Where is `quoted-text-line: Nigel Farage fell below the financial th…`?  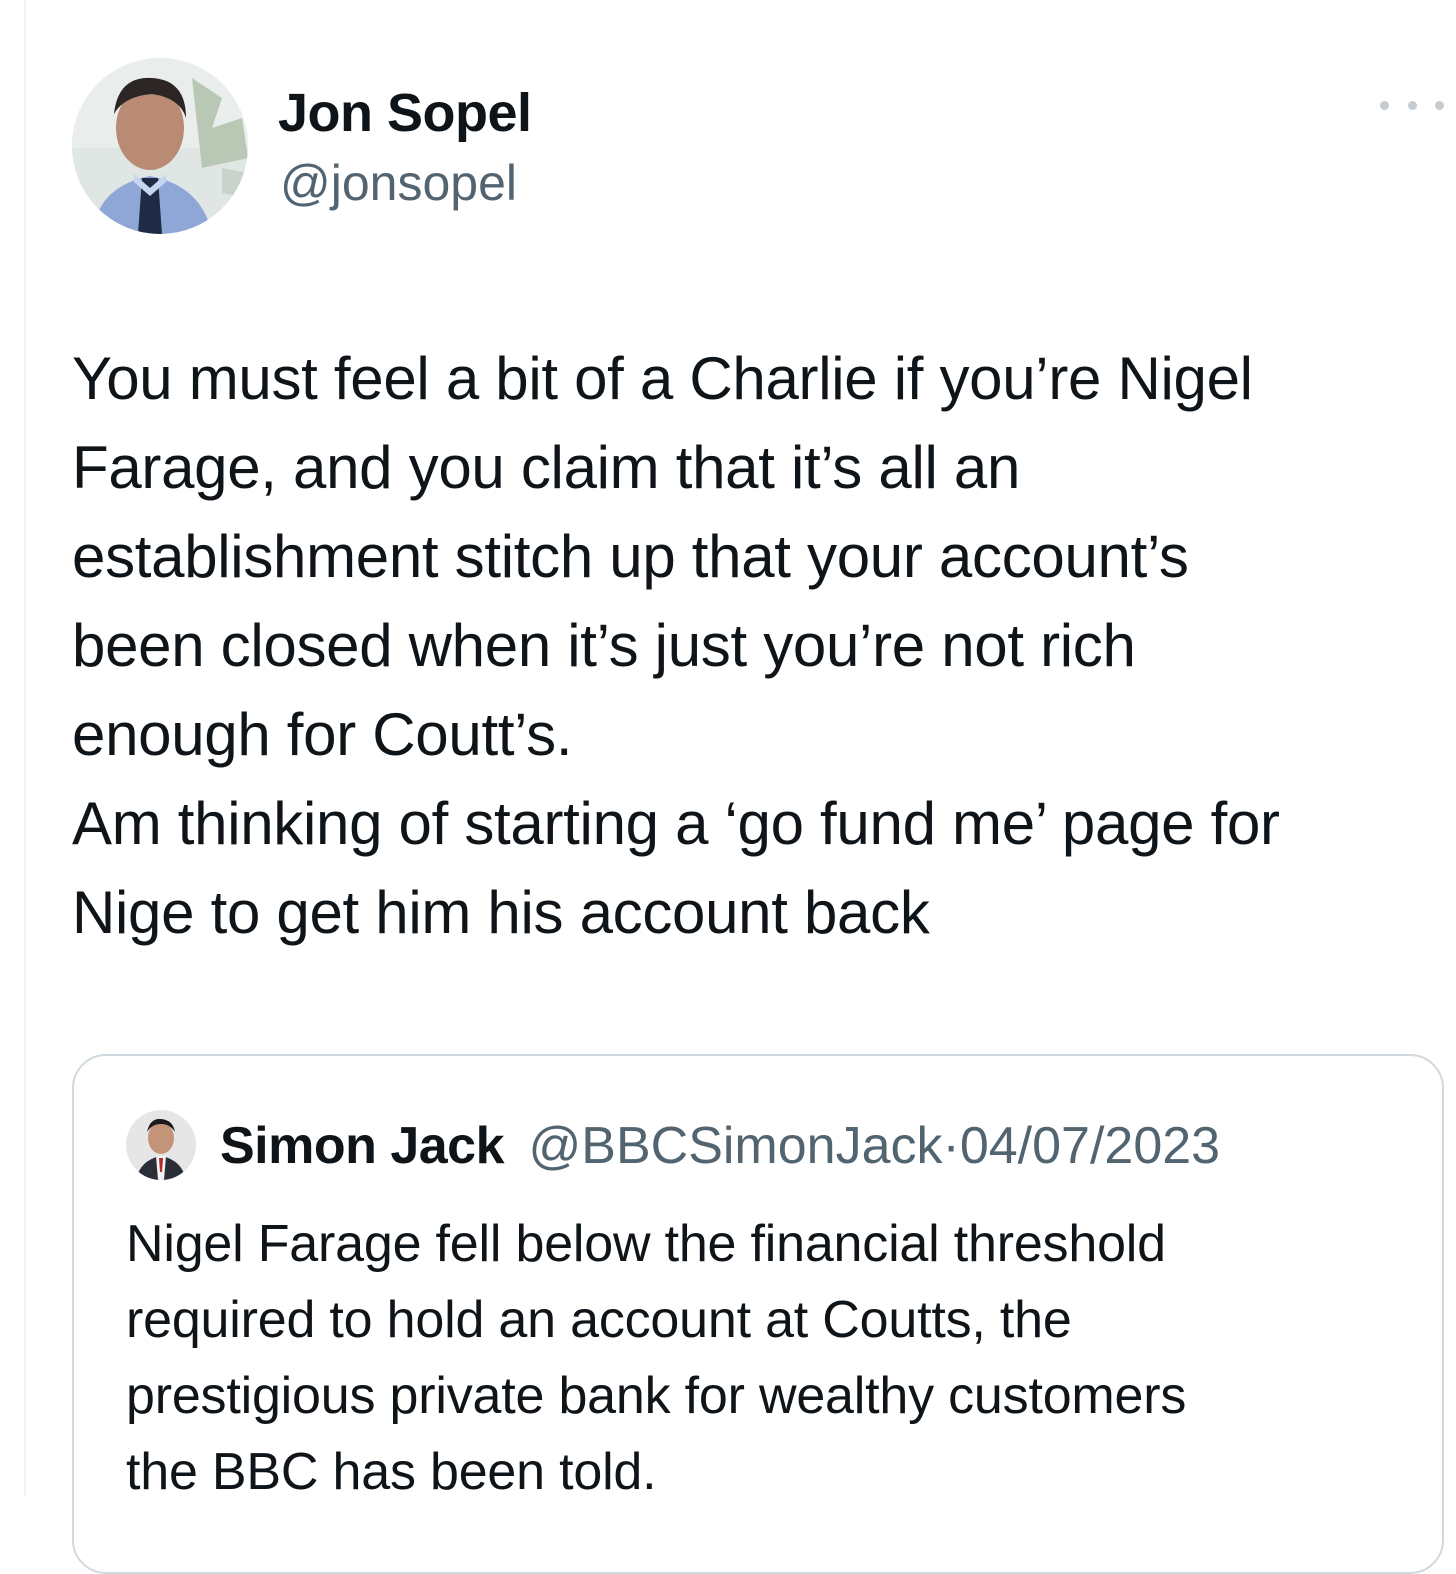
quoted-text-line: Nigel Farage fell below the financial th… is located at coordinates (646, 1244).